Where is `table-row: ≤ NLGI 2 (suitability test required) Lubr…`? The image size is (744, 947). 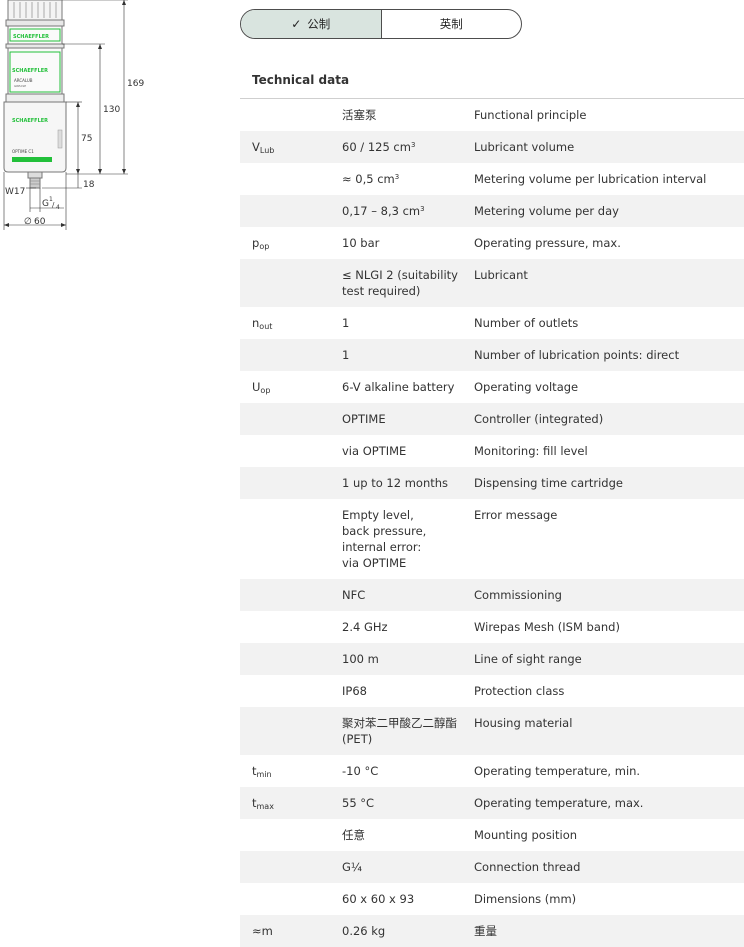
table-row: ≤ NLGI 2 (suitability test required) Lubr… is located at coordinates (492, 283).